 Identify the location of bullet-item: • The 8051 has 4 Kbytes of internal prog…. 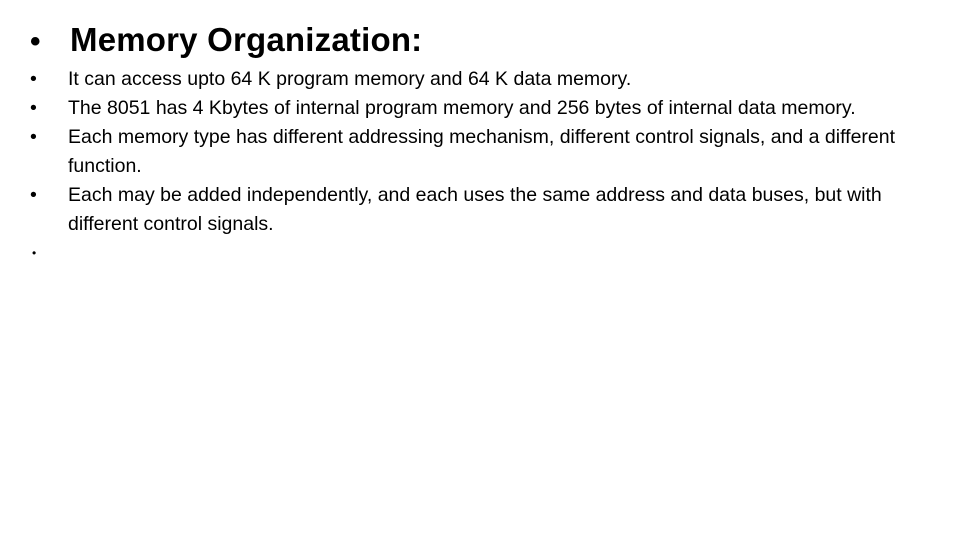
(485, 108).